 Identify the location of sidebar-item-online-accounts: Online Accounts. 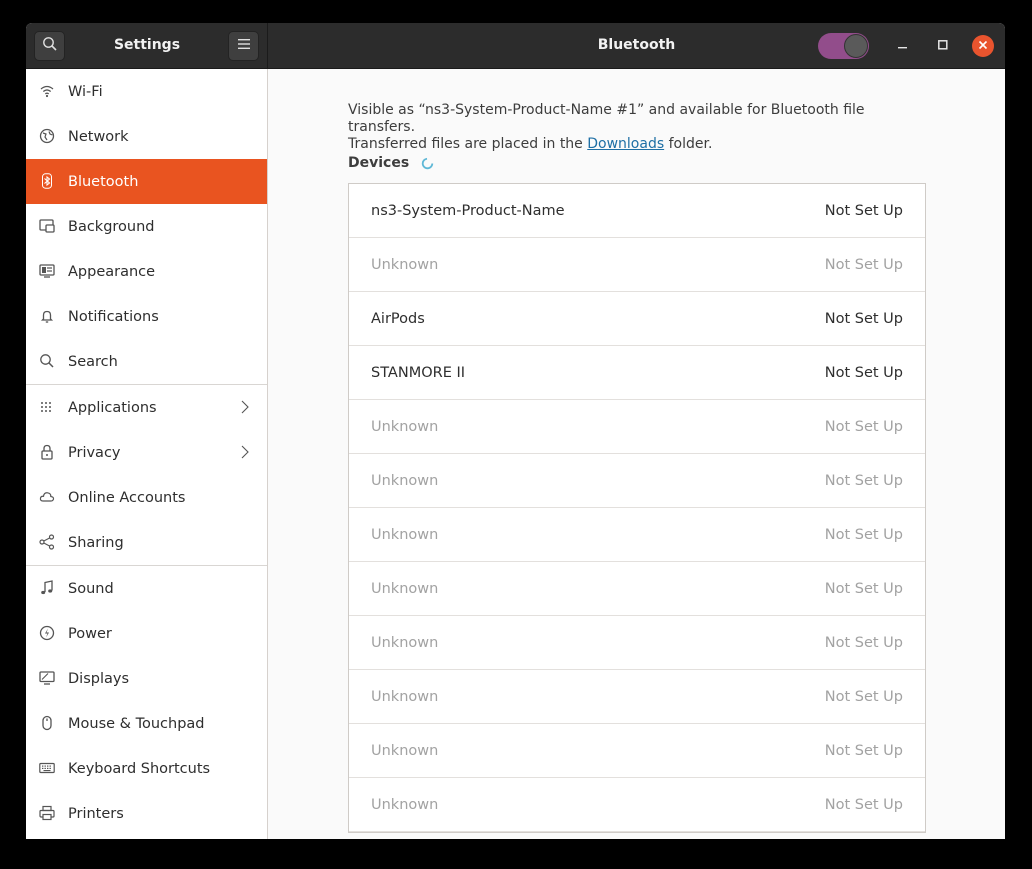
(146, 497).